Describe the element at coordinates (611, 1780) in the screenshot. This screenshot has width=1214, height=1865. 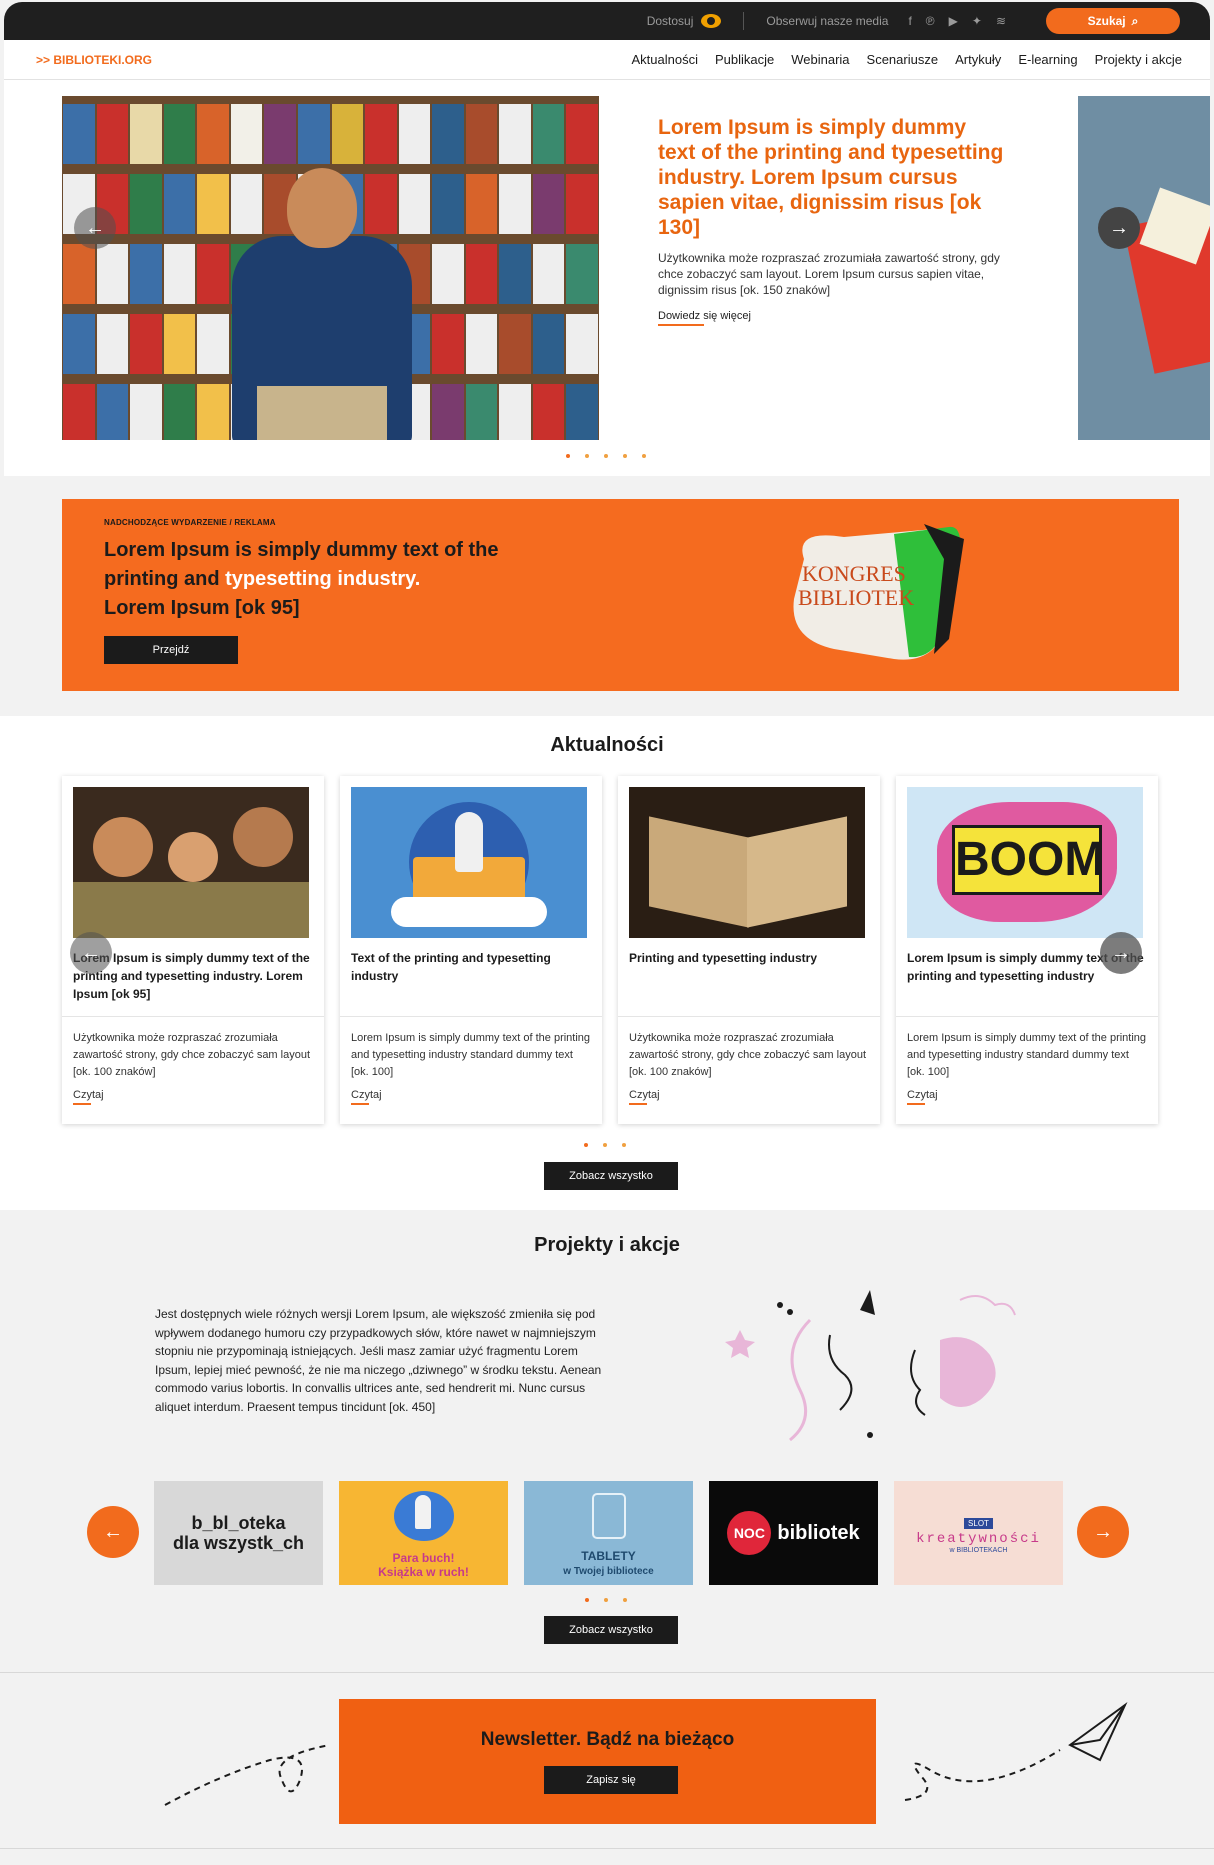
I see `newsletter-subscribe-button: Zapisz się` at that location.